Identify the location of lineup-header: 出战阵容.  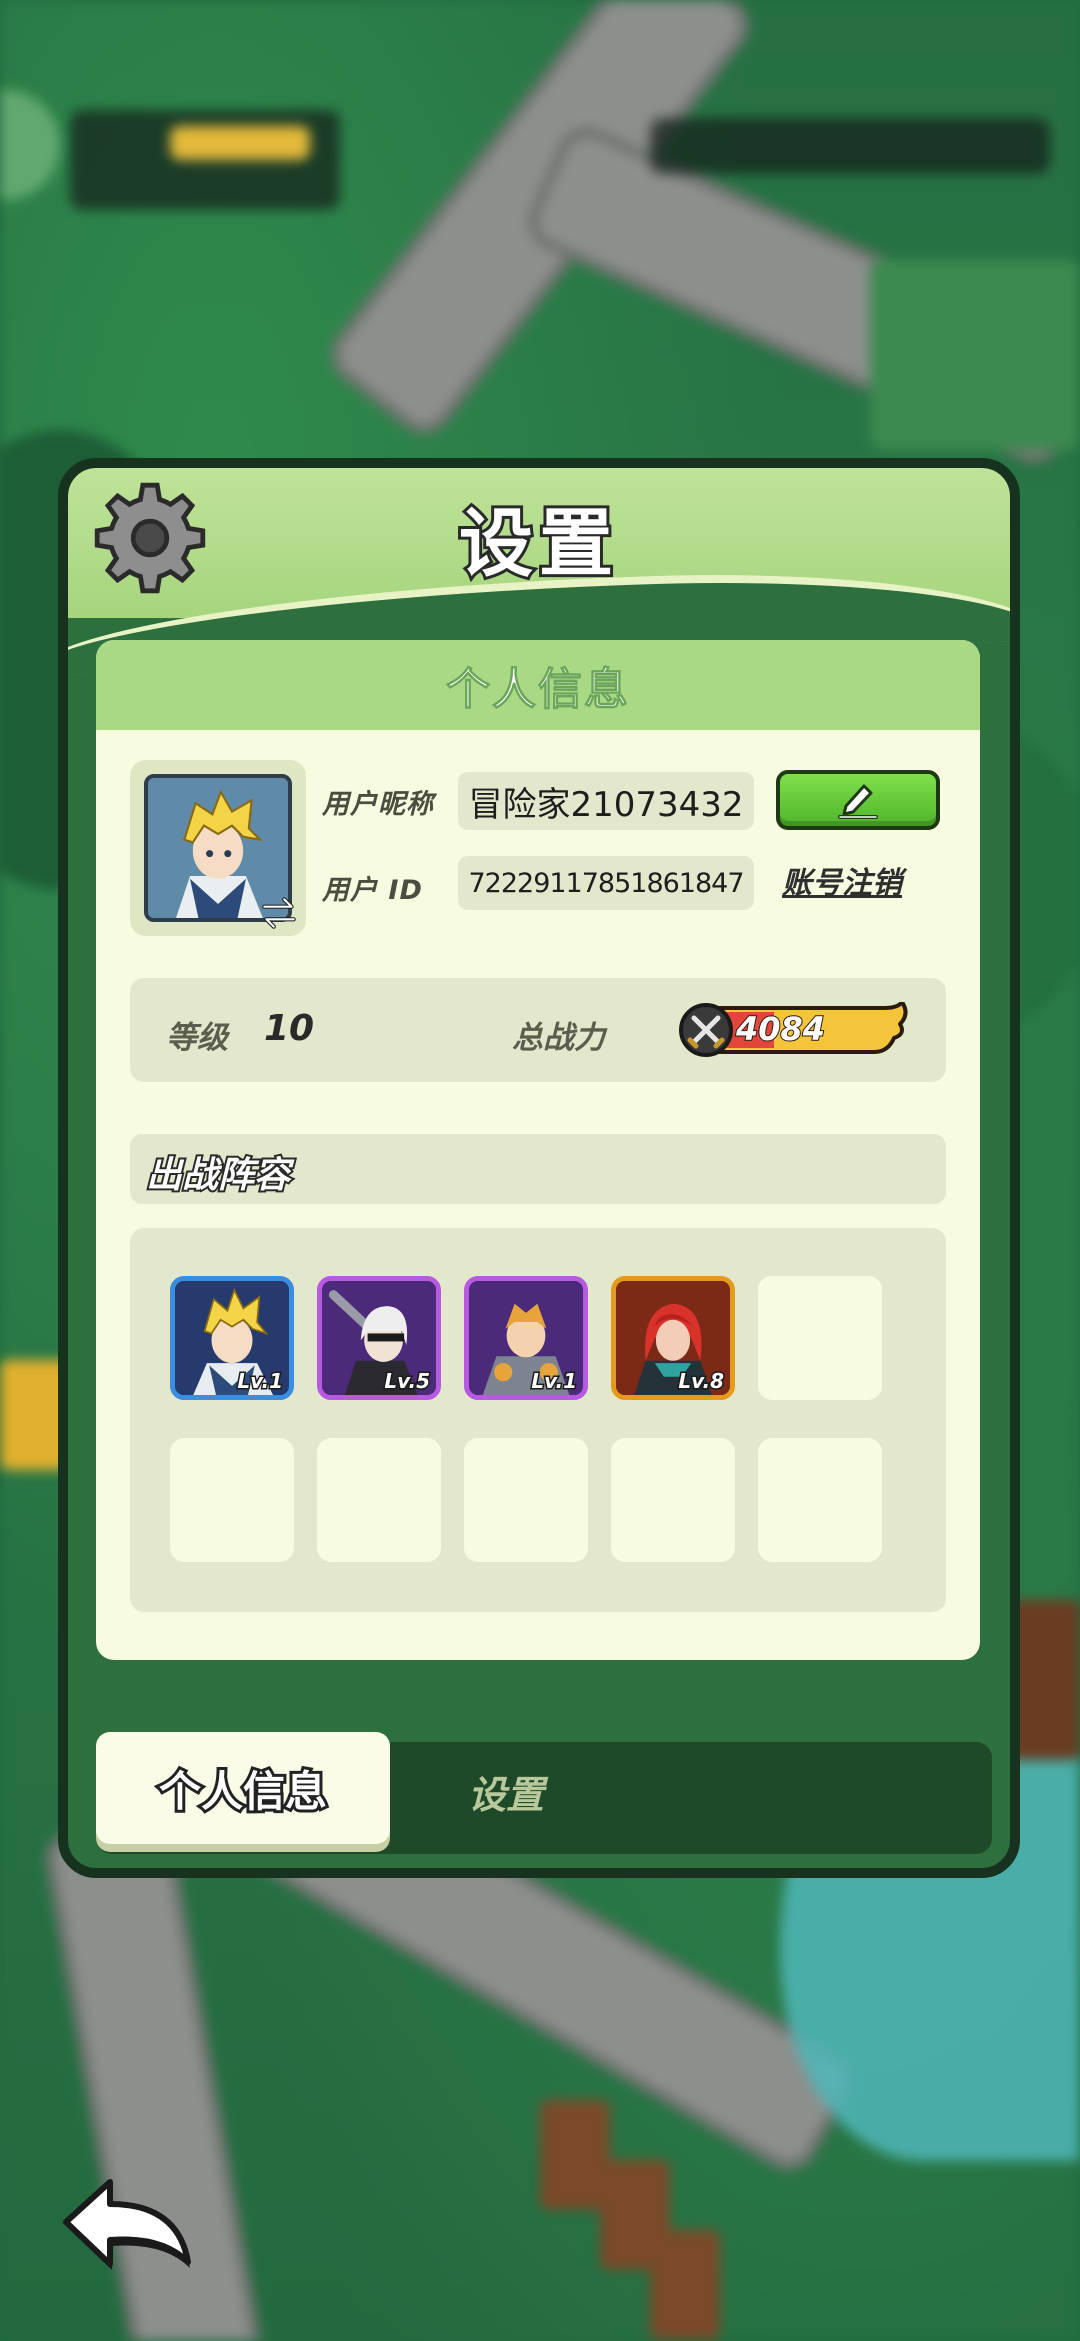
(538, 1169).